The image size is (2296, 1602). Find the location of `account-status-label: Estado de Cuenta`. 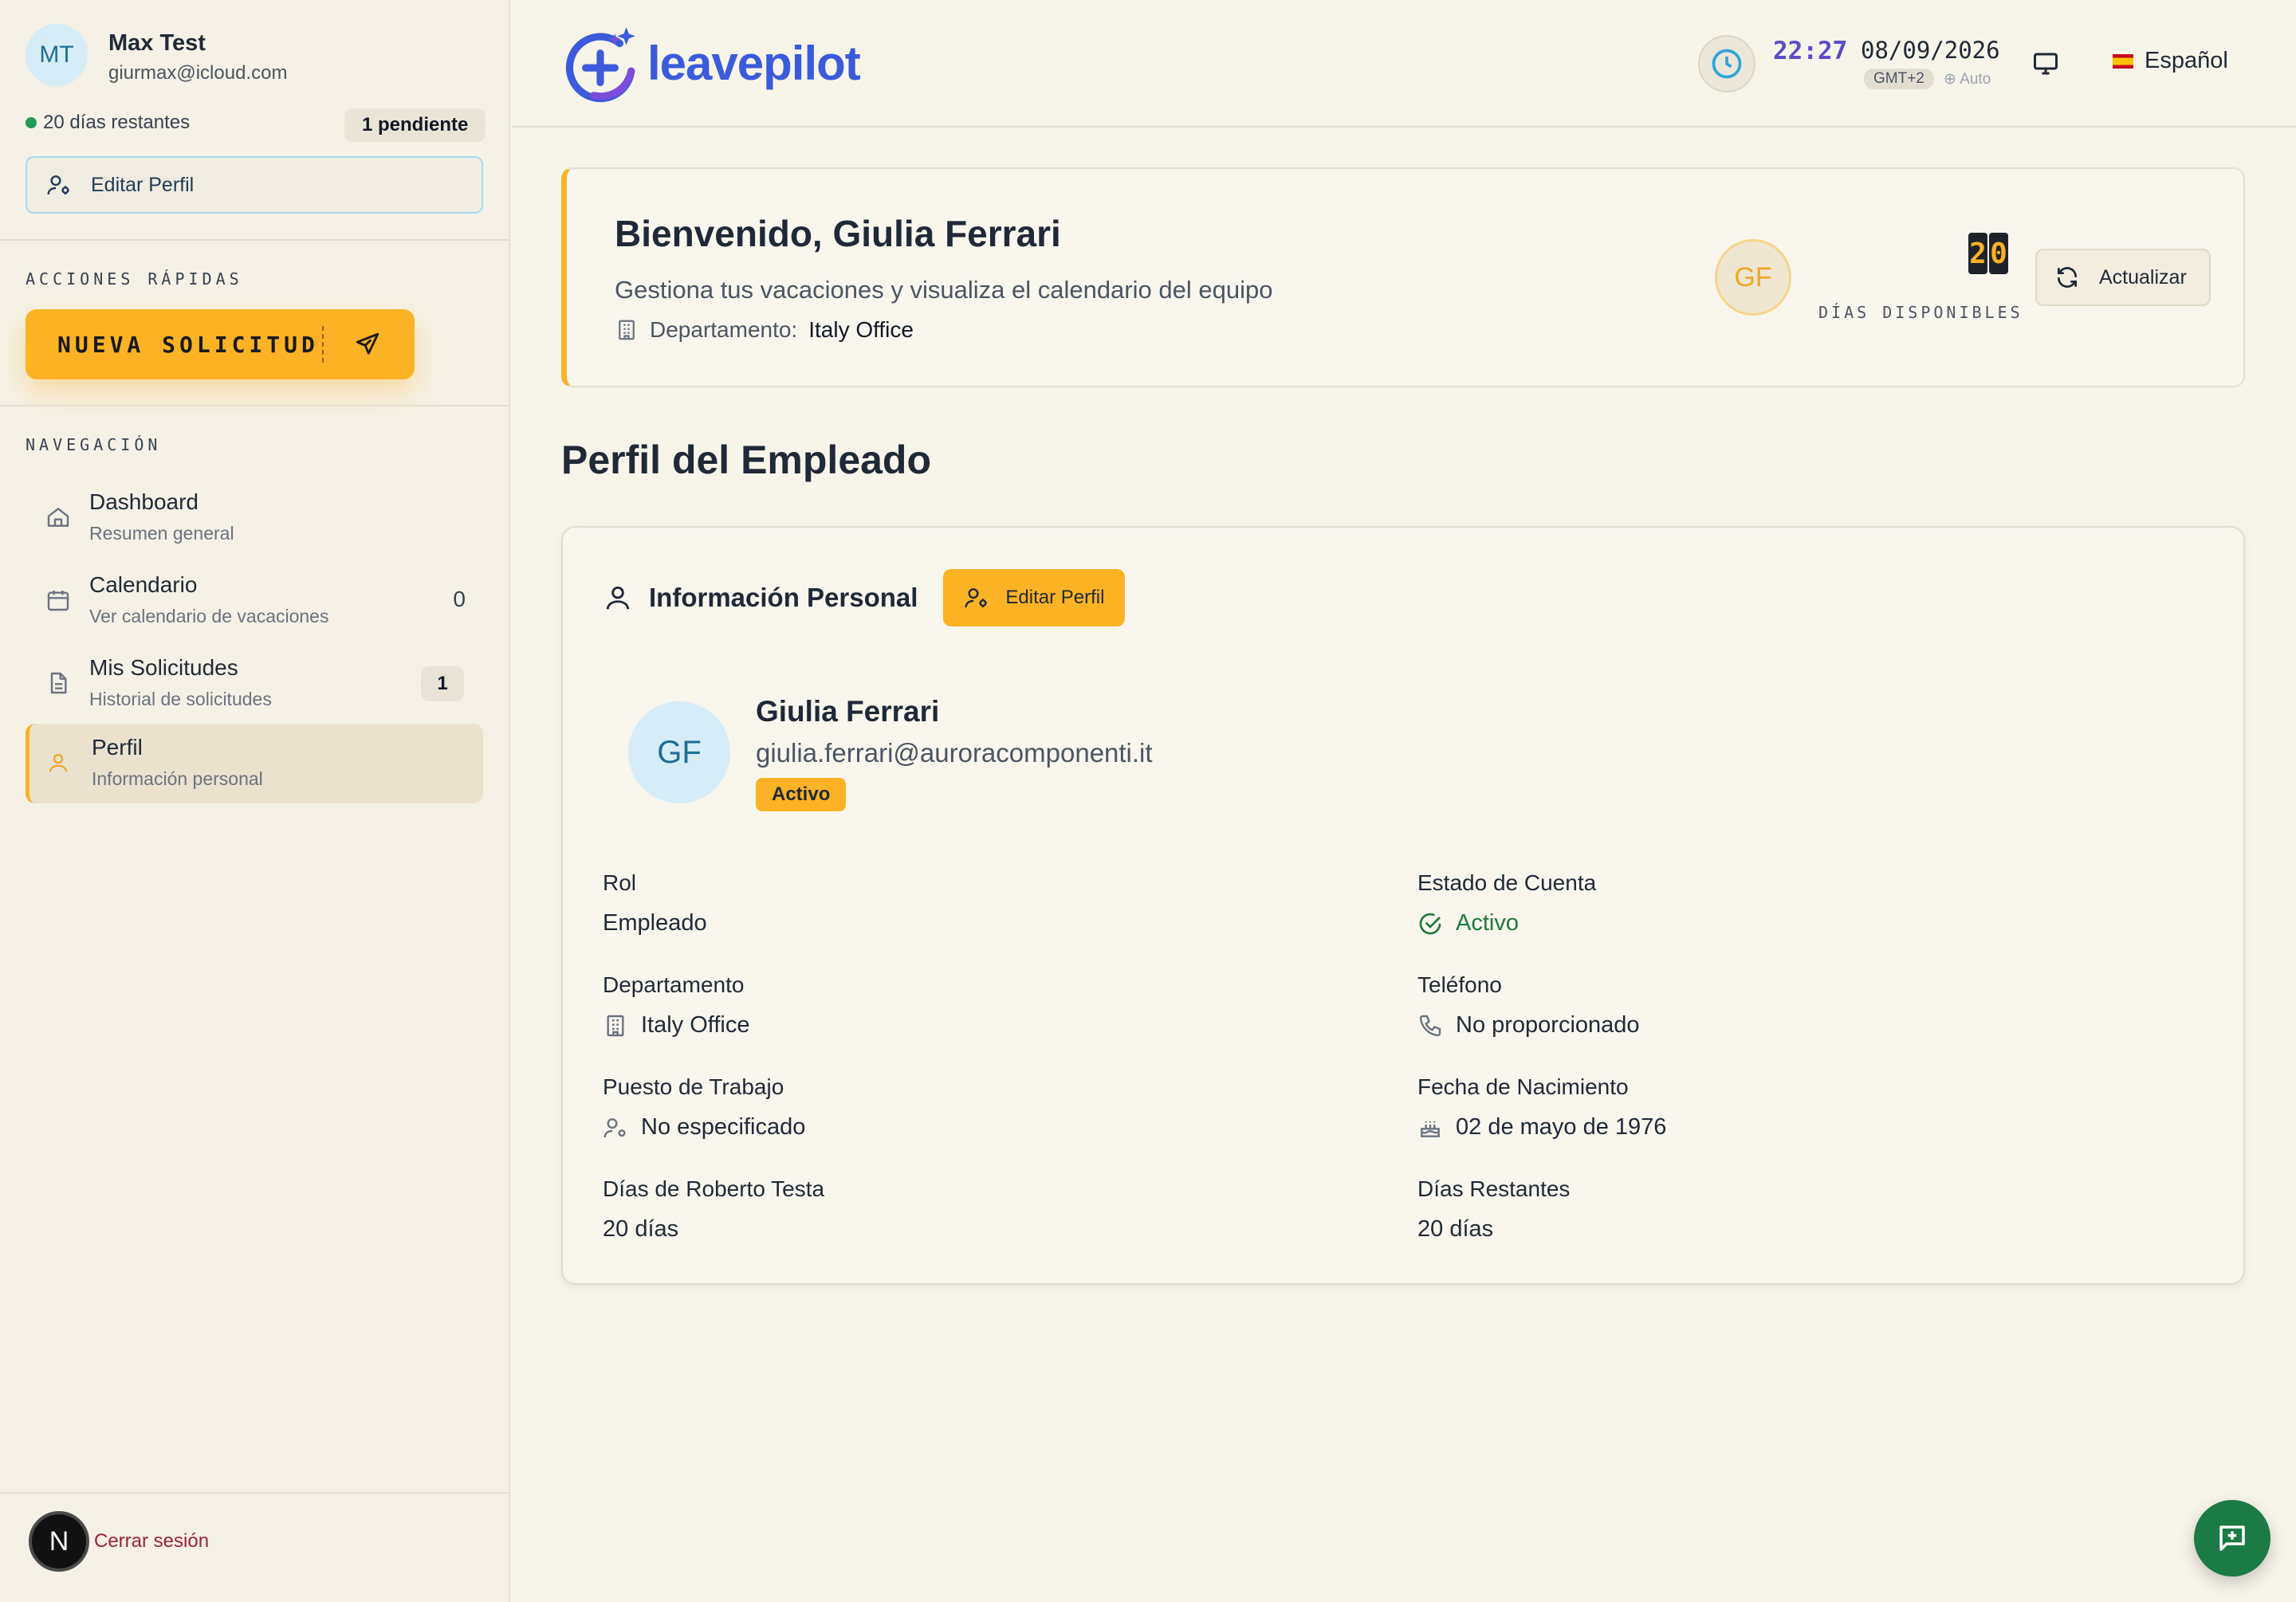

account-status-label: Estado de Cuenta is located at coordinates (1507, 883).